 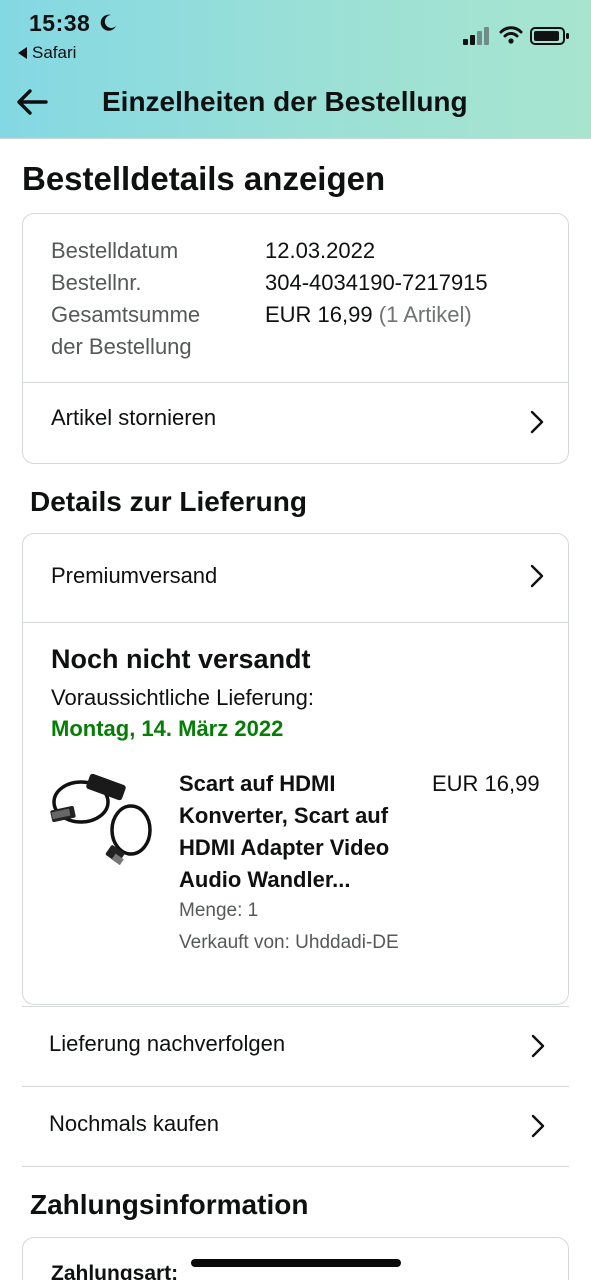 I want to click on app-header: 15:38 Safari Einzelheiten der Bestellung, so click(x=295, y=69).